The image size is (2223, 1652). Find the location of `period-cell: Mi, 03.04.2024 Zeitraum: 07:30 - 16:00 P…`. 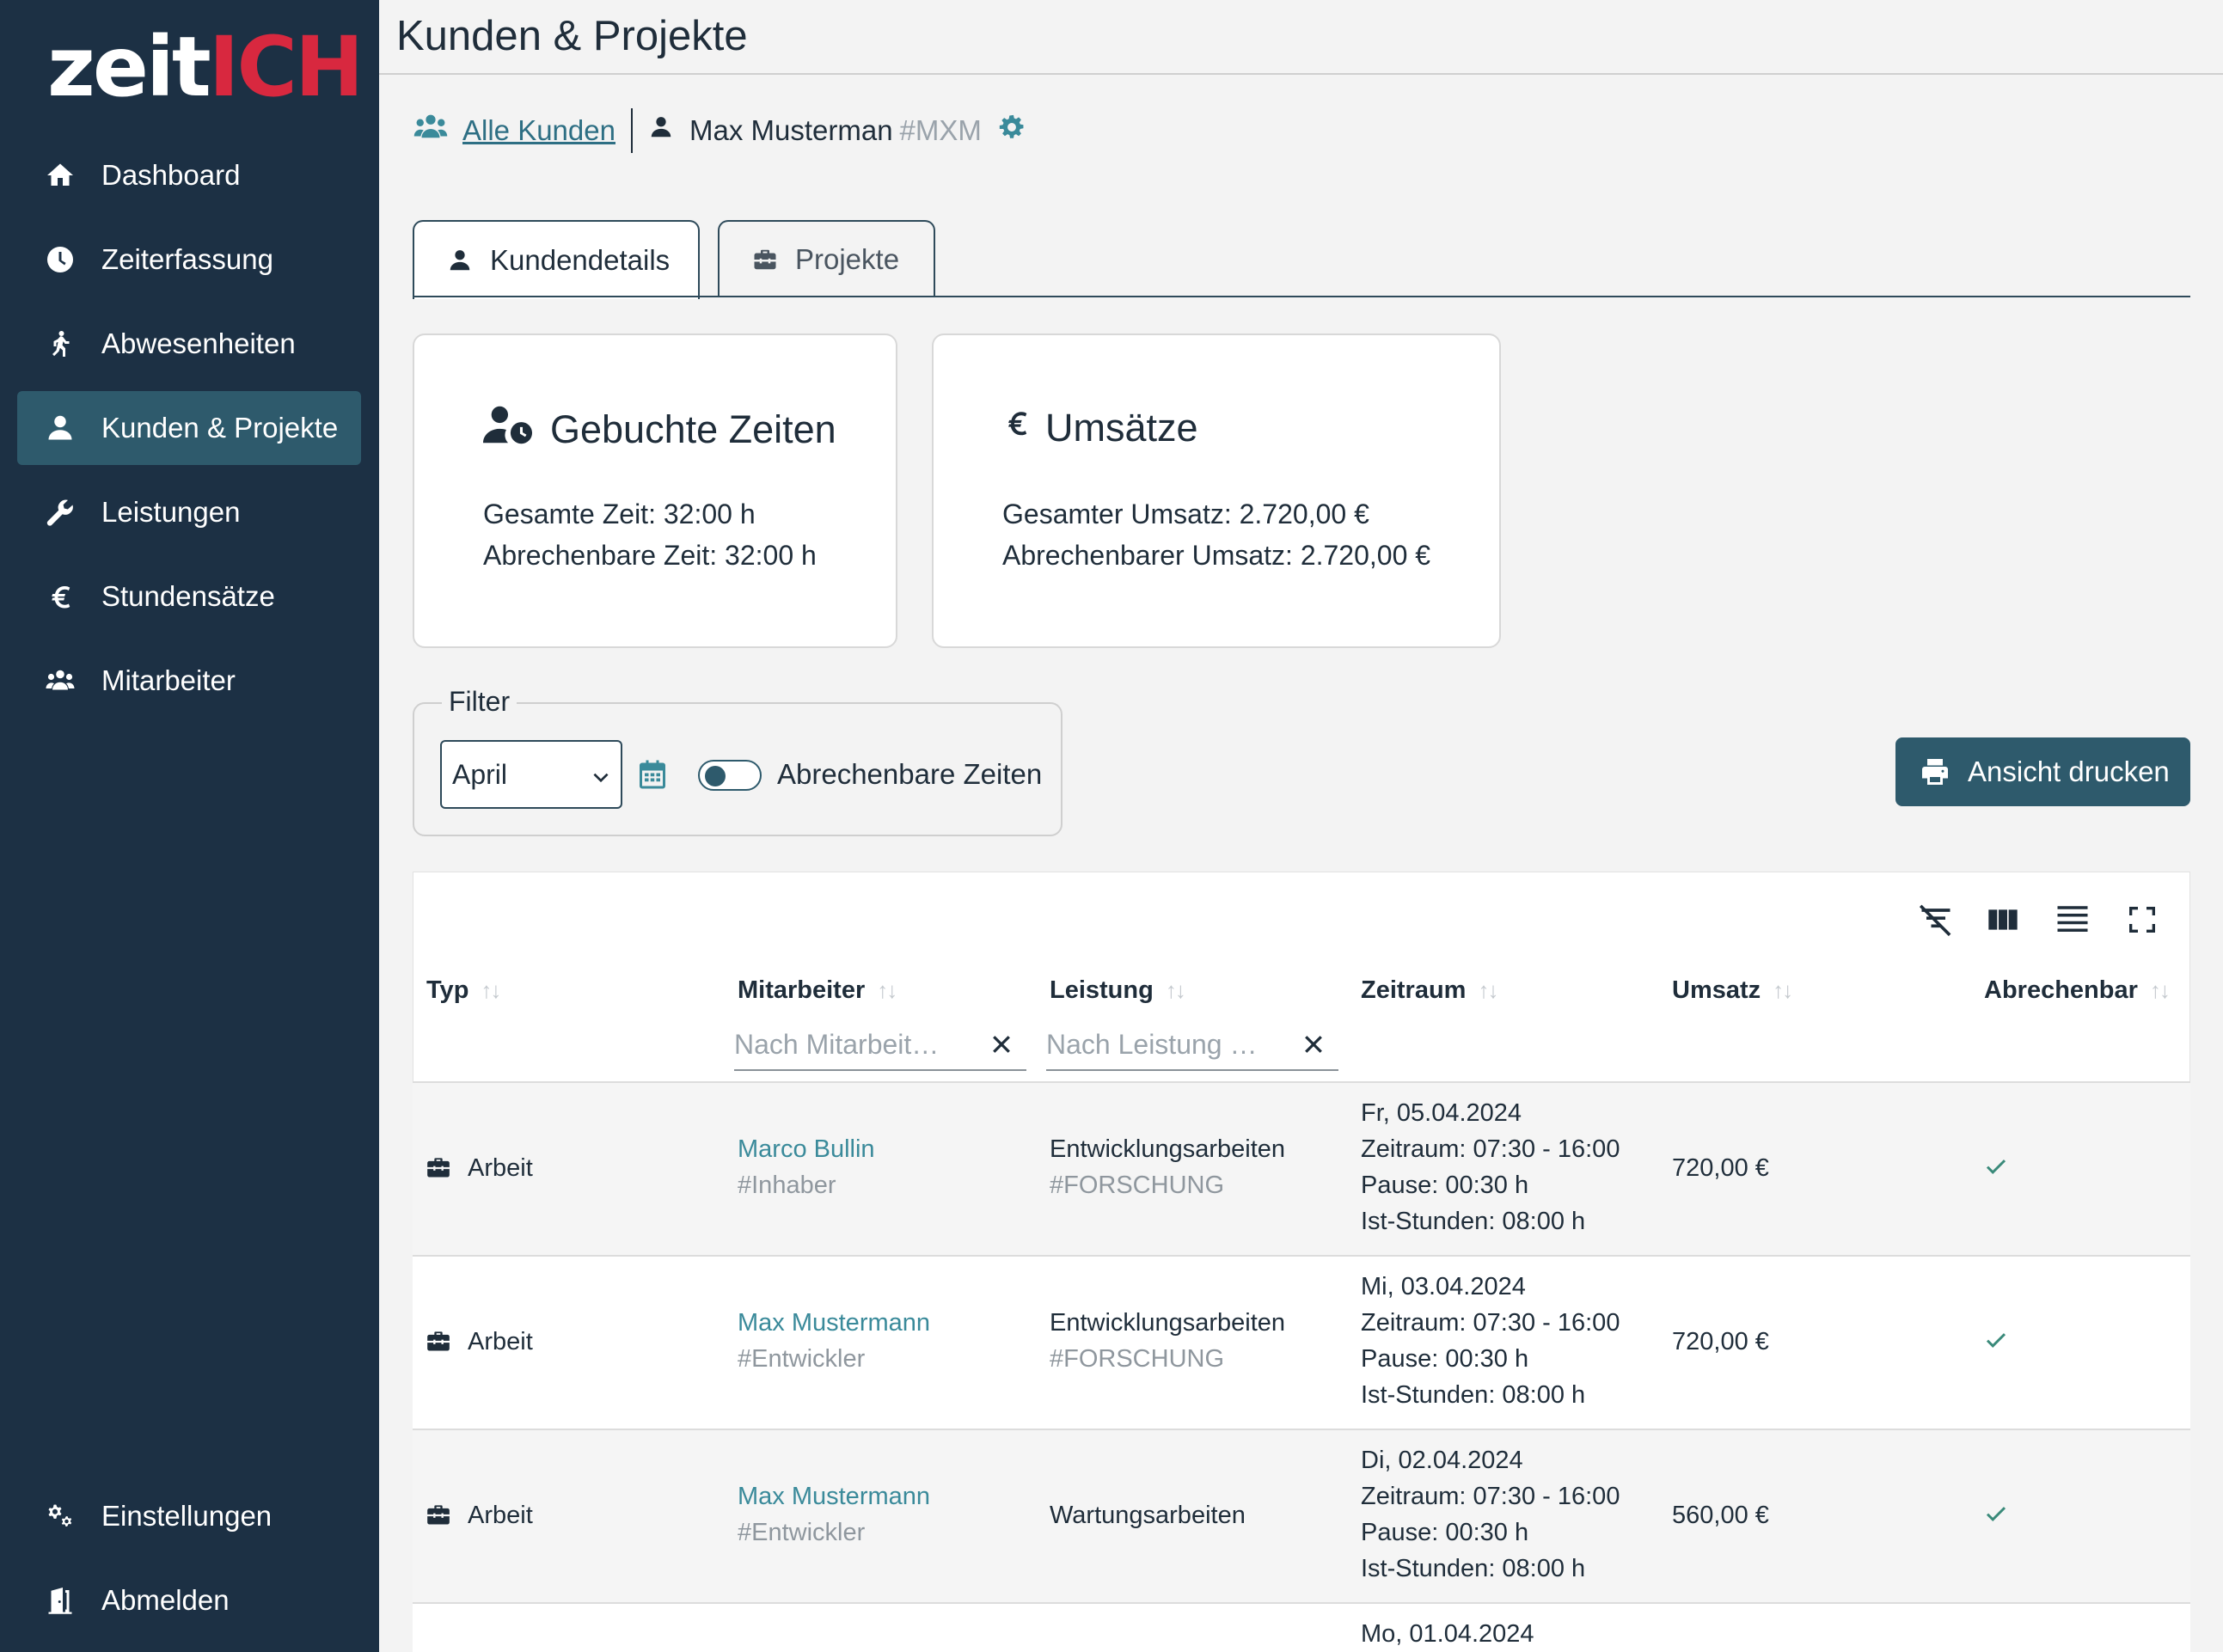

period-cell: Mi, 03.04.2024 Zeitraum: 07:30 - 16:00 P… is located at coordinates (1490, 1341).